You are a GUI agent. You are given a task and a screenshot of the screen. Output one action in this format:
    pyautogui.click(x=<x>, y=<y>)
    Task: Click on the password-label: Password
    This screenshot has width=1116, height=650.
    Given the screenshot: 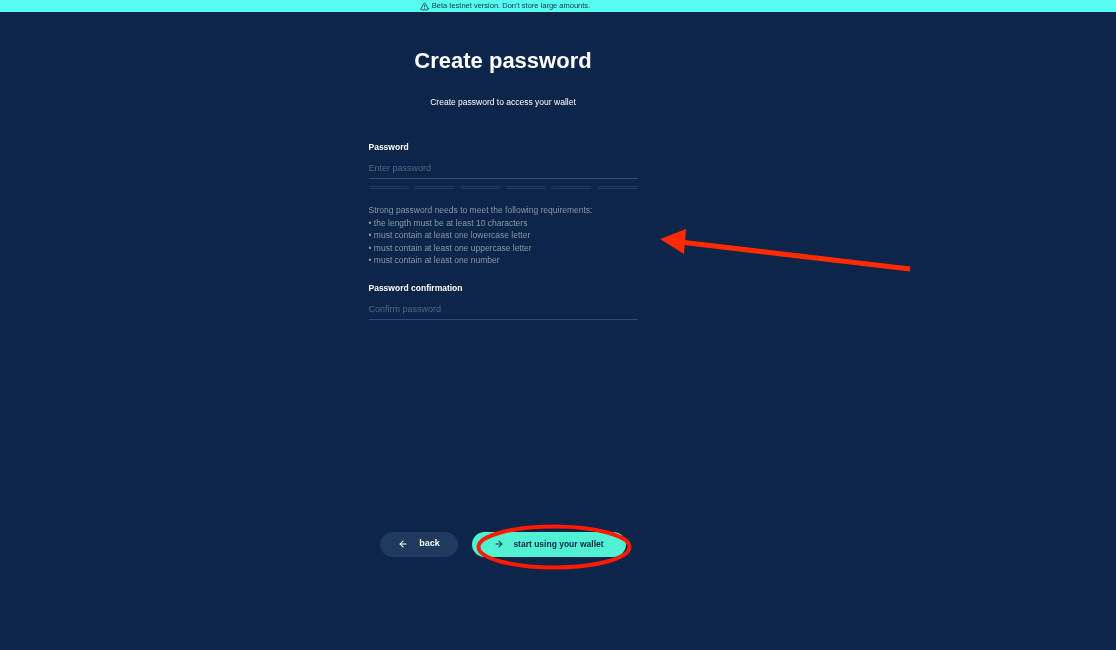 What is the action you would take?
    pyautogui.click(x=389, y=147)
    